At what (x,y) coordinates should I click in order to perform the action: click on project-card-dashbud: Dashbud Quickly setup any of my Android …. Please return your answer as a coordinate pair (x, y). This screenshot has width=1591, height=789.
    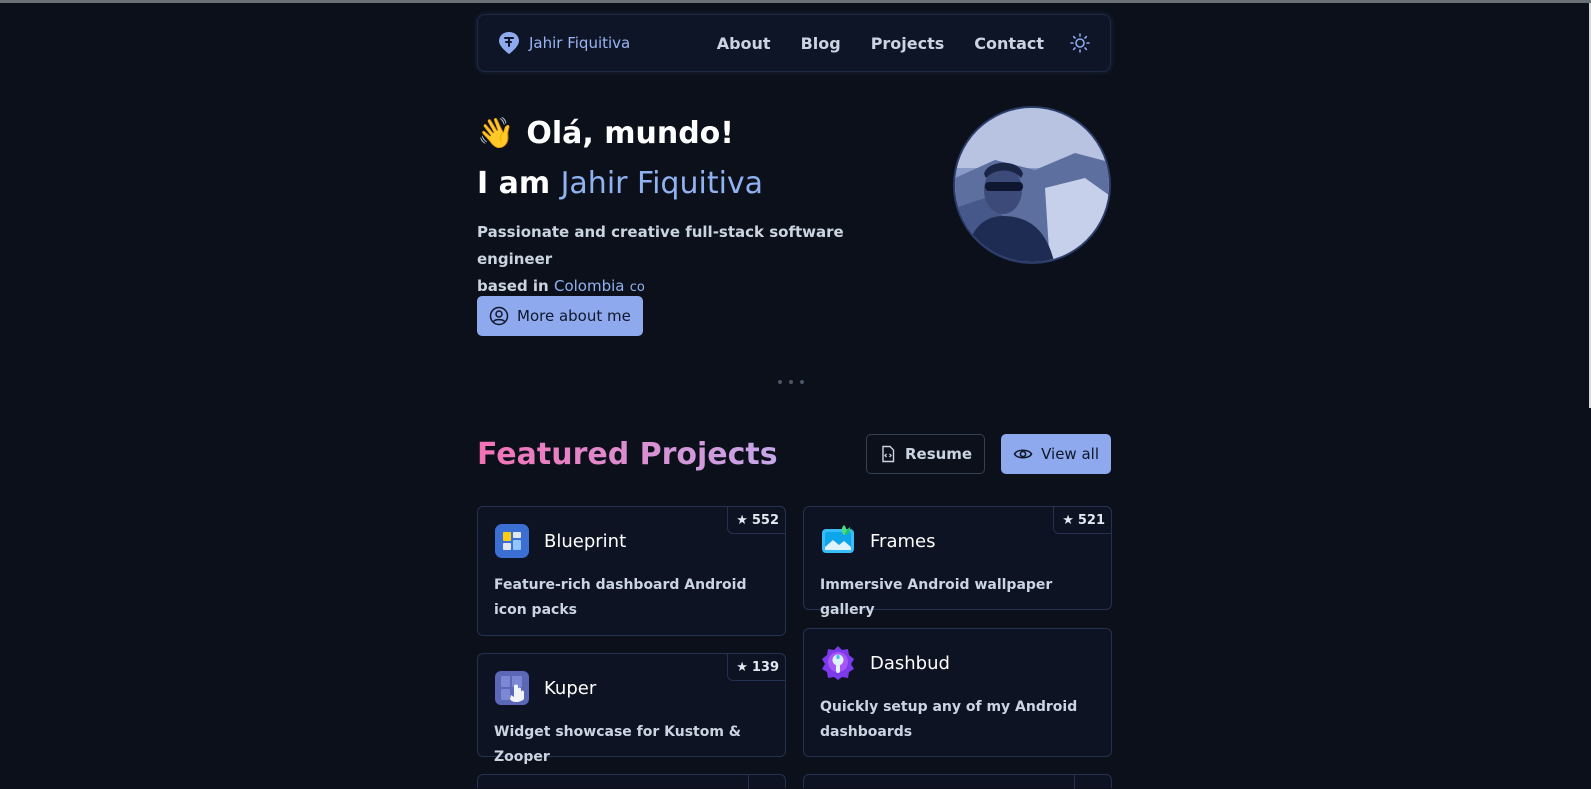
    Looking at the image, I should click on (957, 692).